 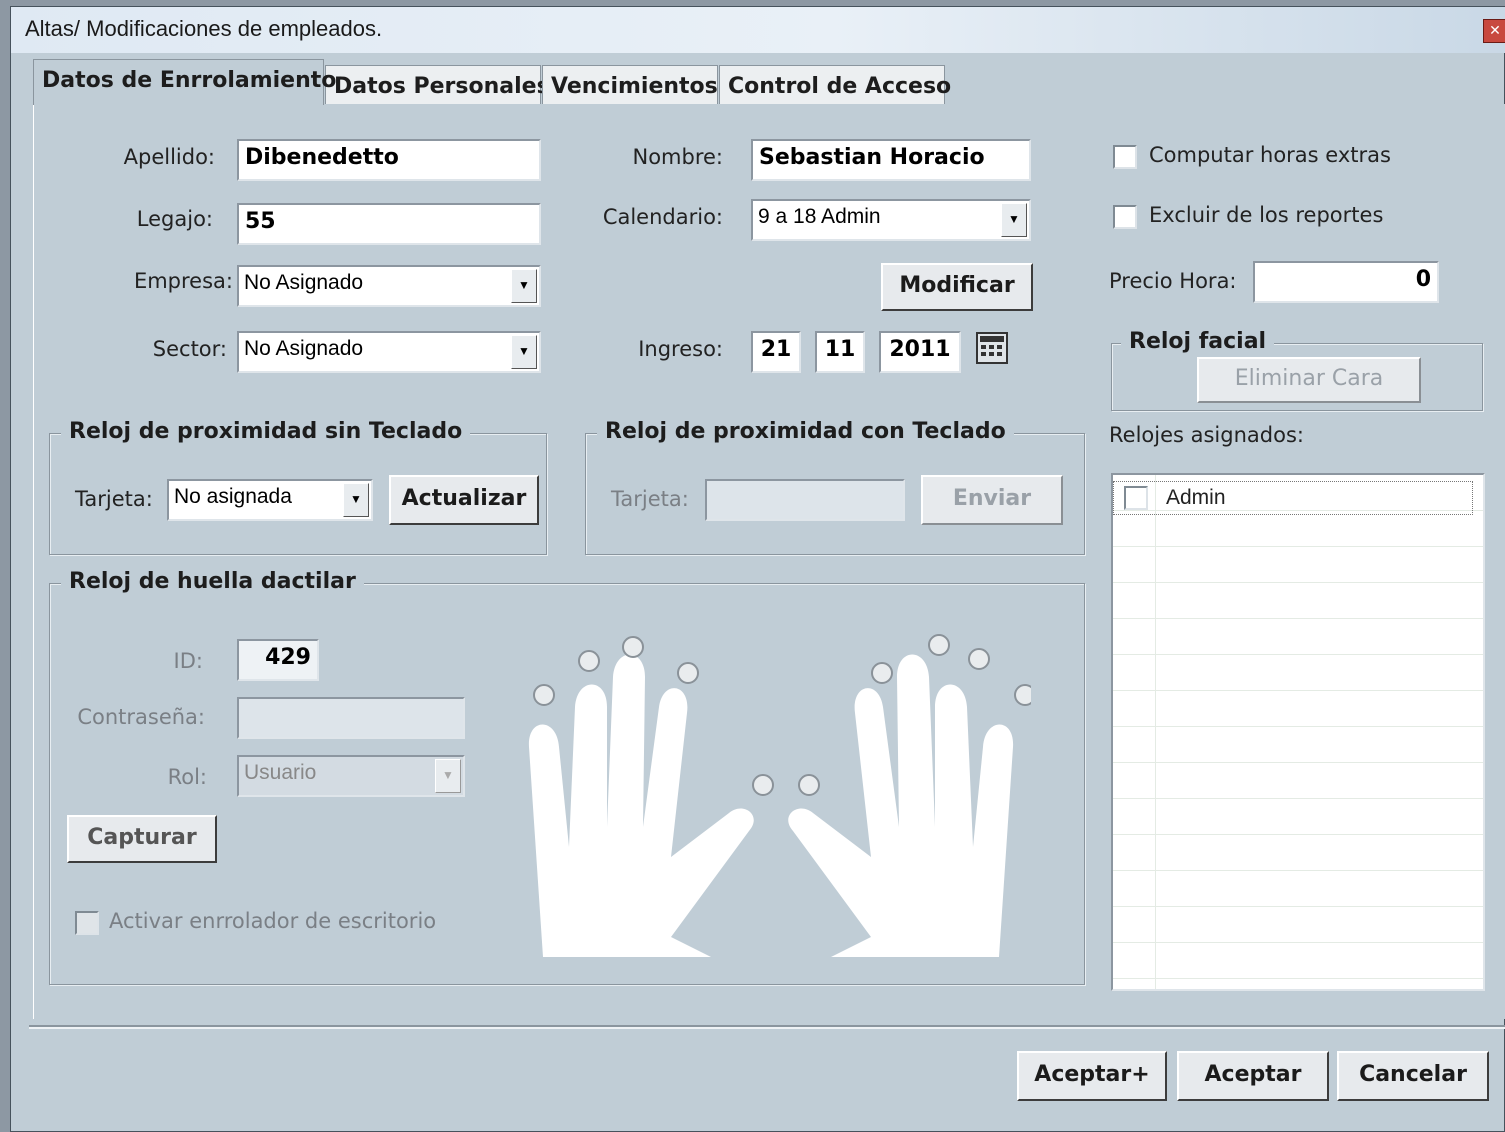 I want to click on ingreso-year-input: 2011, so click(x=920, y=352).